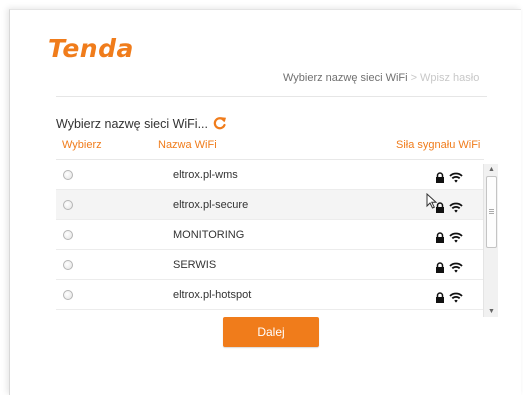  What do you see at coordinates (205, 175) in the screenshot?
I see `wifi-ssid: eltrox.pl-wms` at bounding box center [205, 175].